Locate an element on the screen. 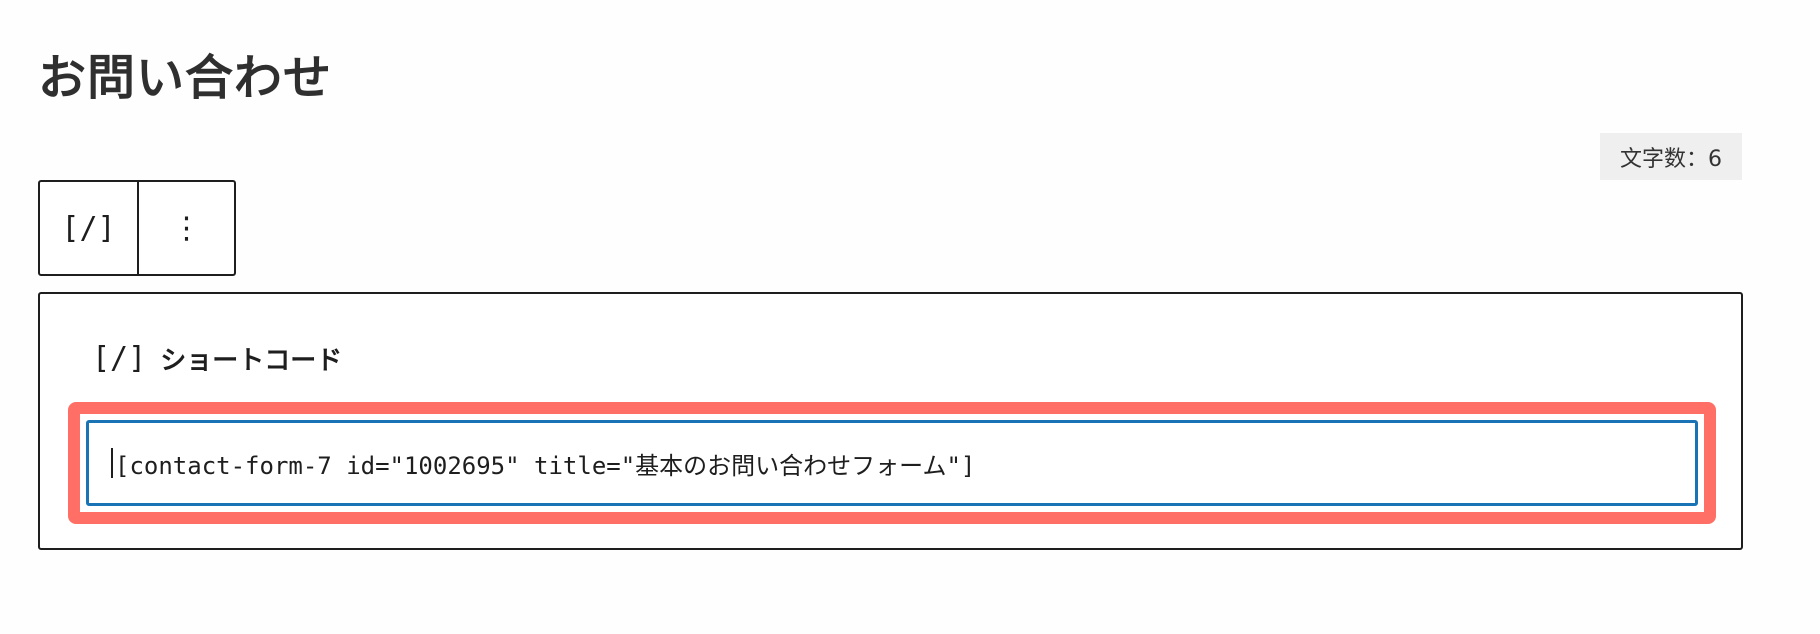 The height and width of the screenshot is (634, 1820). shortcode-icon: [/] is located at coordinates (88, 228).